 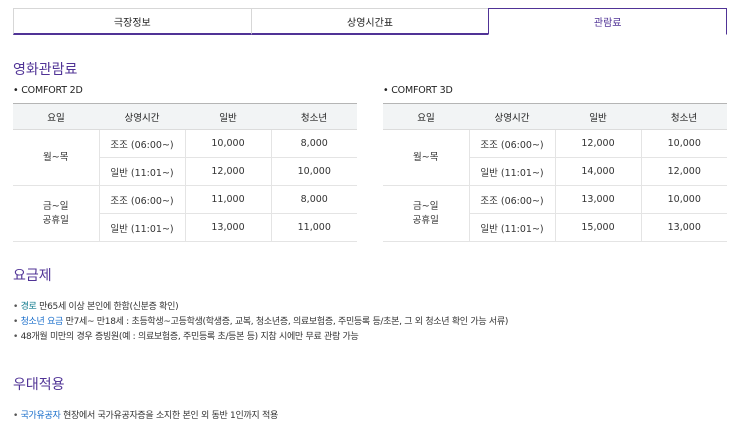 What do you see at coordinates (28, 307) in the screenshot?
I see `rate-label-senior: 경로` at bounding box center [28, 307].